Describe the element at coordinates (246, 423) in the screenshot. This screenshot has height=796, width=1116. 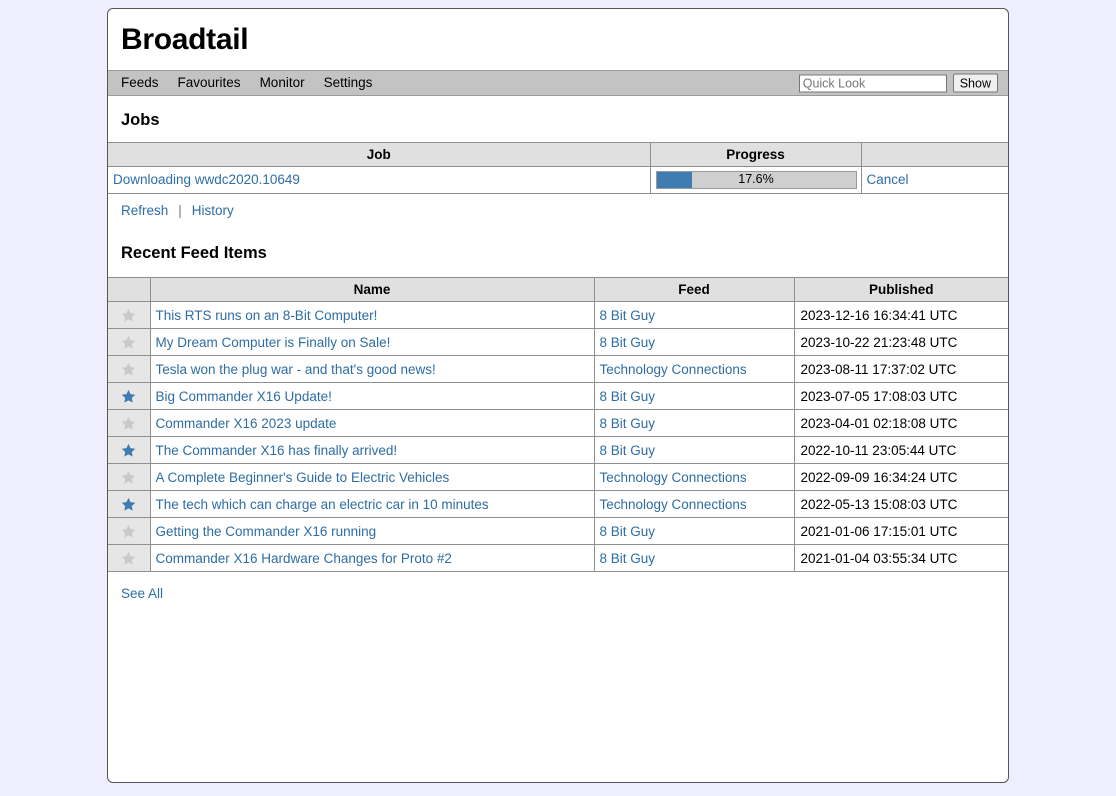
I see `feed-item-link: Commander X16 2023 update` at that location.